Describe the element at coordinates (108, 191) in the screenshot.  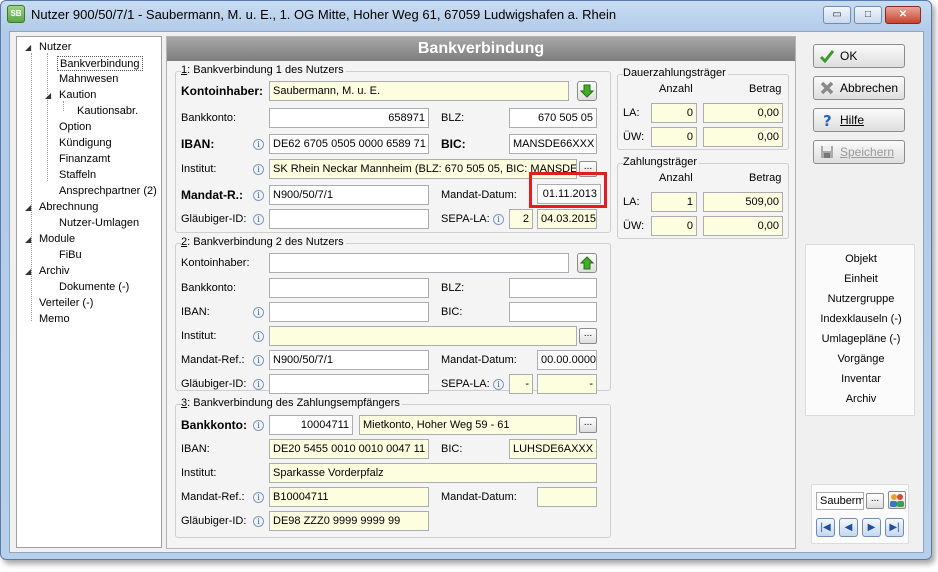
I see `tree-item-ansprechpartner: Ansprechpartner (2)` at that location.